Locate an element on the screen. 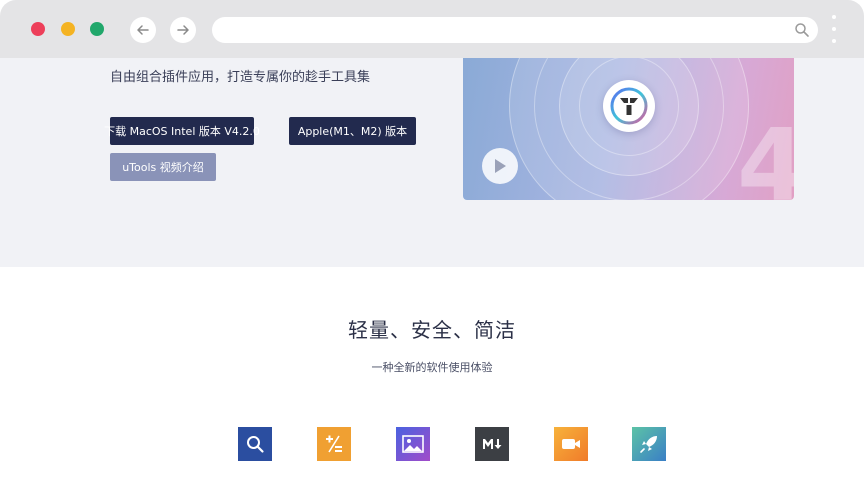 This screenshot has height=480, width=864. markdown-icon is located at coordinates (492, 444).